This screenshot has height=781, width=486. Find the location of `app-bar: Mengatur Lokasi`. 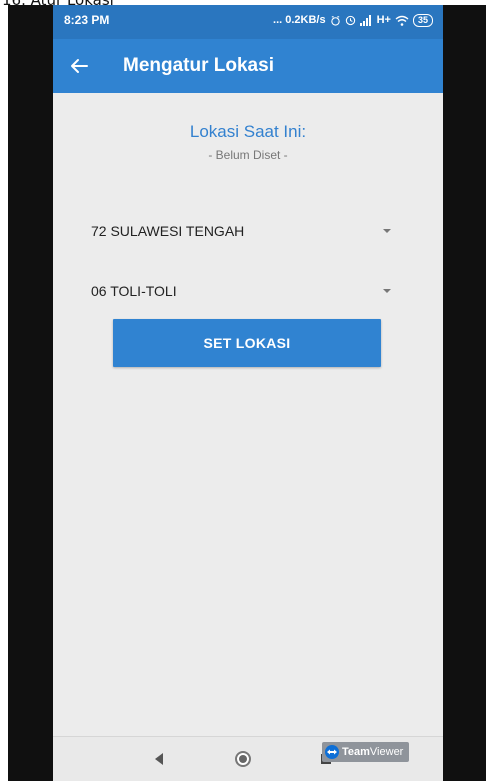

app-bar: Mengatur Lokasi is located at coordinates (248, 66).